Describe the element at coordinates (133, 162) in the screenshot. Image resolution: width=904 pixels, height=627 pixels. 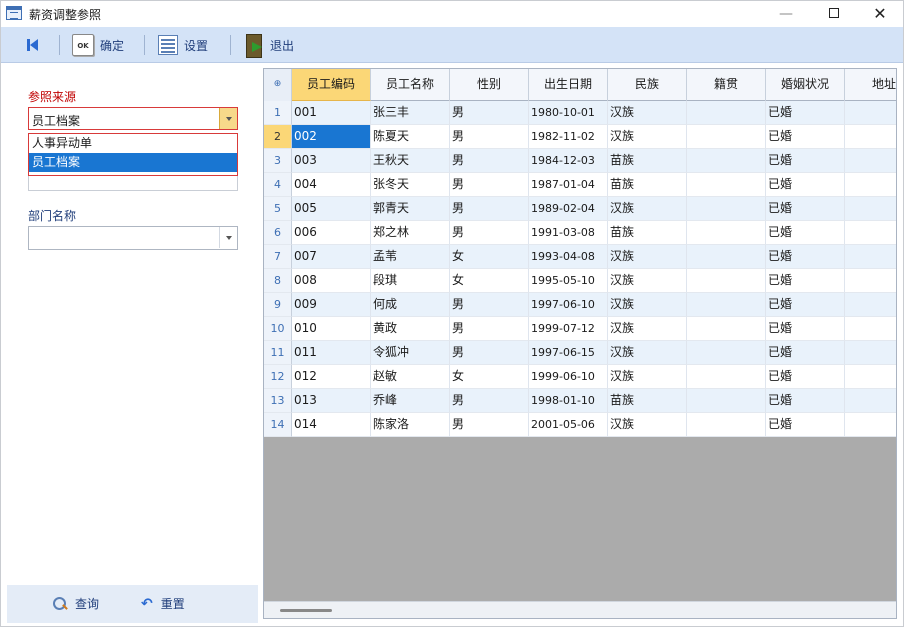
I see `source-option-selected: 员工档案` at that location.